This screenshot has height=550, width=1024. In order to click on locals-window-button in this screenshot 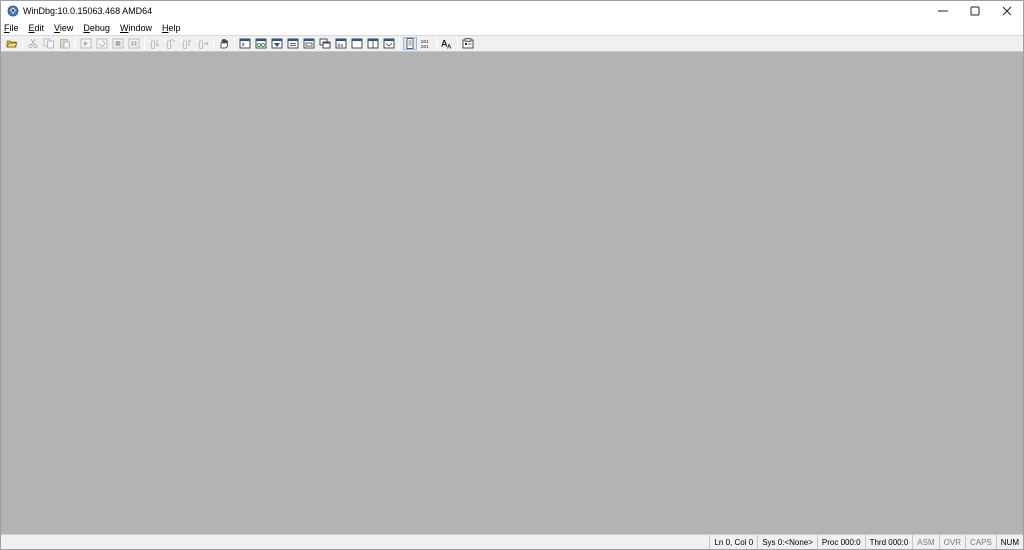, I will do `click(277, 43)`.